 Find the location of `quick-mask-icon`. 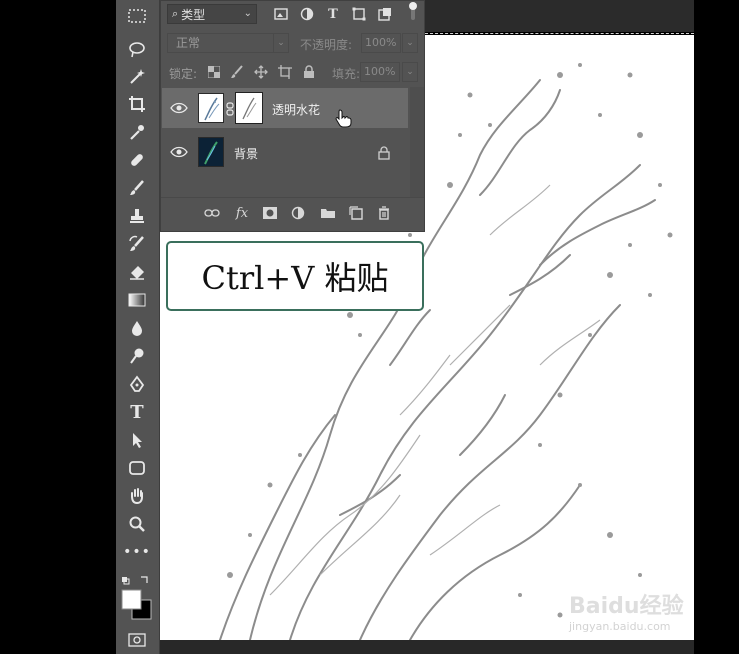

quick-mask-icon is located at coordinates (137, 640).